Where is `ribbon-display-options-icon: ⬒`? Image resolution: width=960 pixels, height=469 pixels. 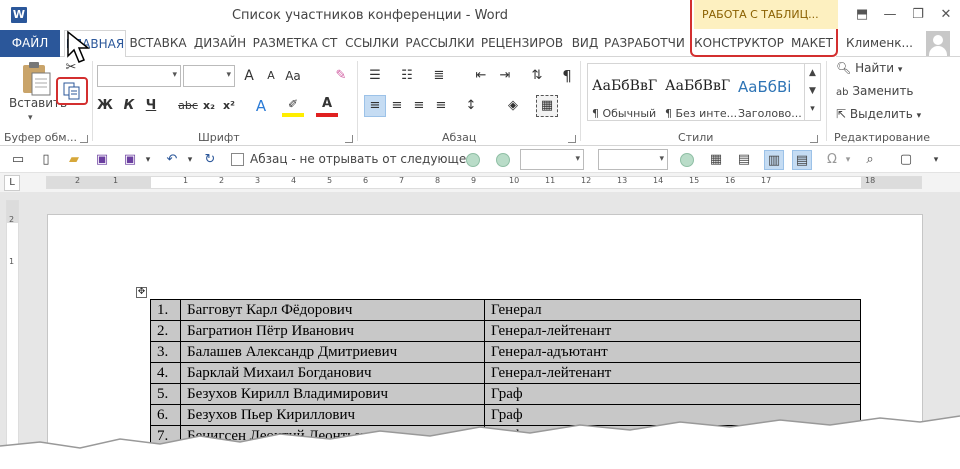 ribbon-display-options-icon: ⬒ is located at coordinates (862, 15).